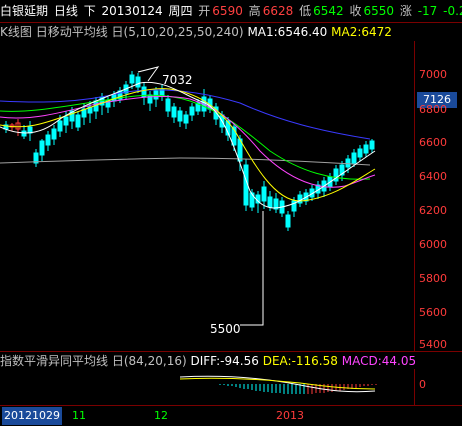 This screenshot has width=462, height=426. What do you see at coordinates (254, 11) in the screenshot?
I see `high-label: 高` at bounding box center [254, 11].